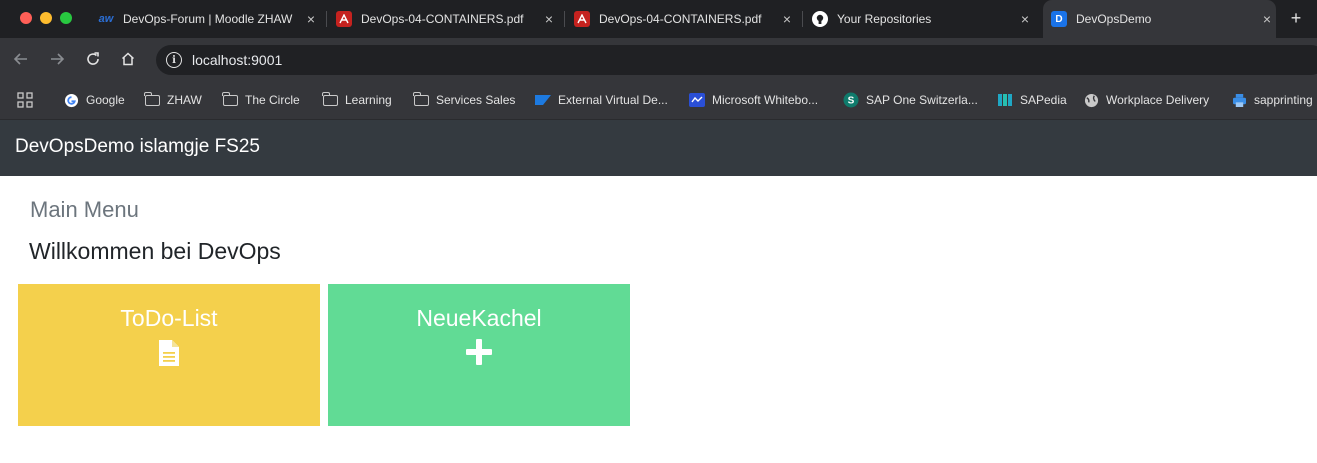 The image size is (1317, 463). What do you see at coordinates (1159, 19) in the screenshot?
I see `browser-tab-devopsdemo: D DevOpsDemo ×` at bounding box center [1159, 19].